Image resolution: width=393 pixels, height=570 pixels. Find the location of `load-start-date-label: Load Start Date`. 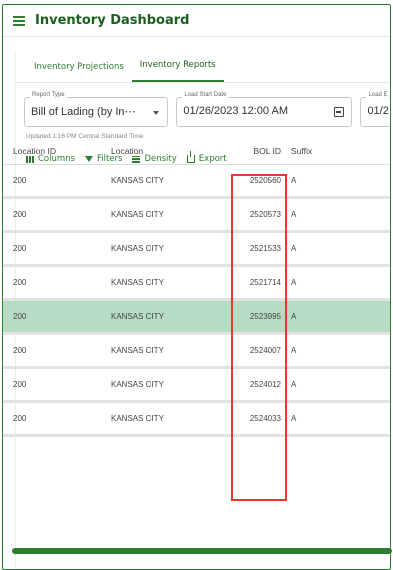

load-start-date-label: Load Start Date is located at coordinates (205, 95).